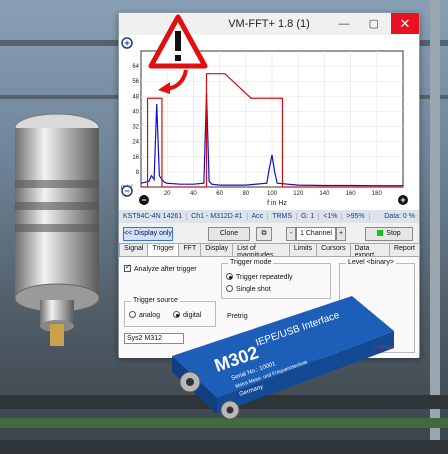 This screenshot has height=454, width=448. I want to click on tab-signal: Signal, so click(134, 249).